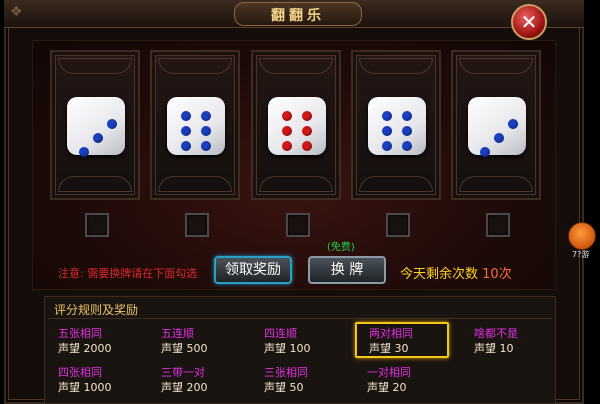 Image resolution: width=600 pixels, height=404 pixels. I want to click on rule-name: 啥都不是, so click(496, 333).